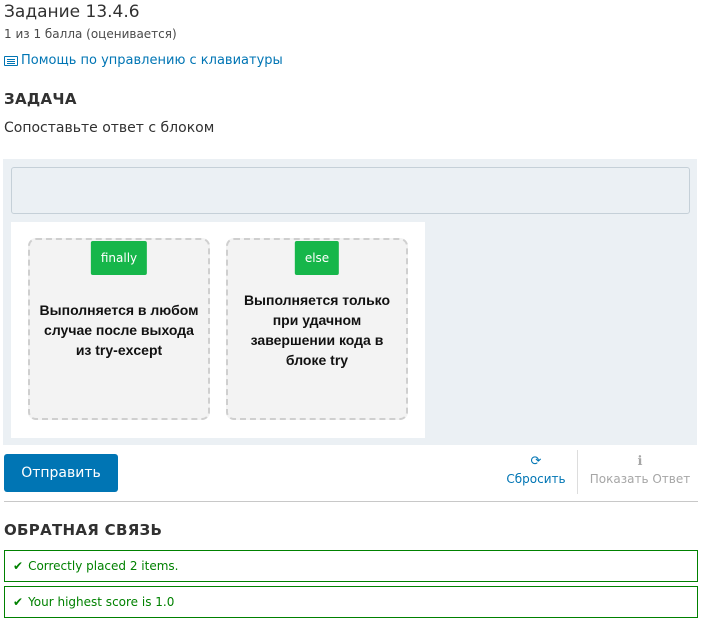  I want to click on item-bank-drop-target, so click(350, 190).